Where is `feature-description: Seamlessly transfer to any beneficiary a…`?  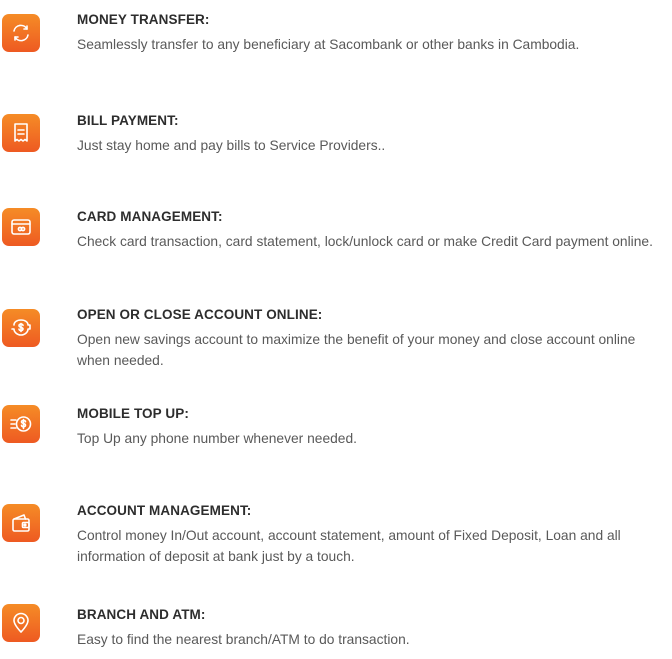 feature-description: Seamlessly transfer to any beneficiary a… is located at coordinates (328, 44).